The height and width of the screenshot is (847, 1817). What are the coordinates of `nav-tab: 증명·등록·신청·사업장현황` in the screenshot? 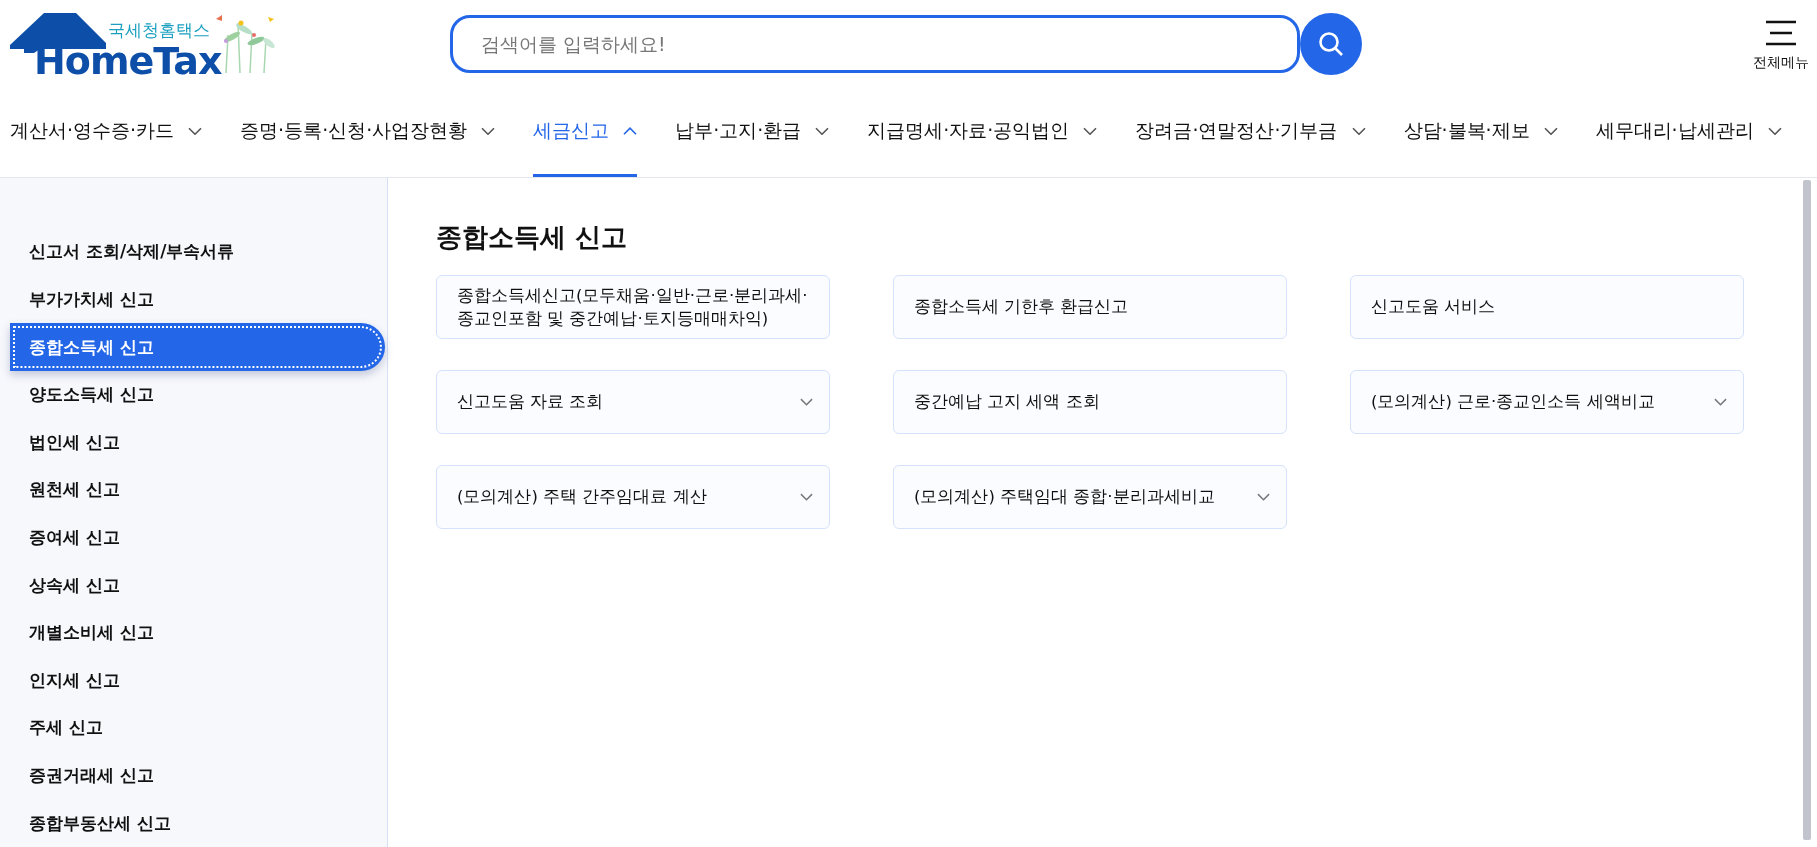 It's located at (368, 132).